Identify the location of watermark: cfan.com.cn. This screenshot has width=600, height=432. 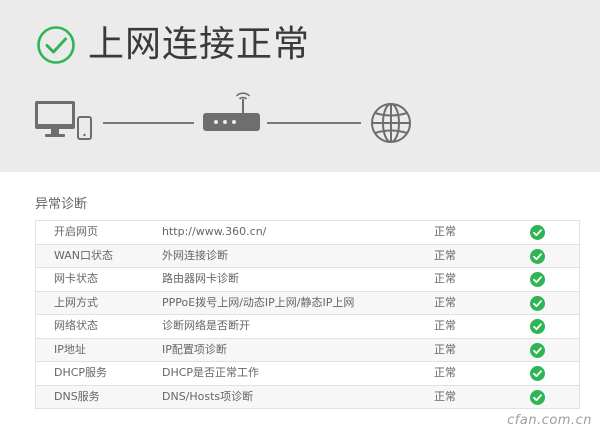
(549, 420).